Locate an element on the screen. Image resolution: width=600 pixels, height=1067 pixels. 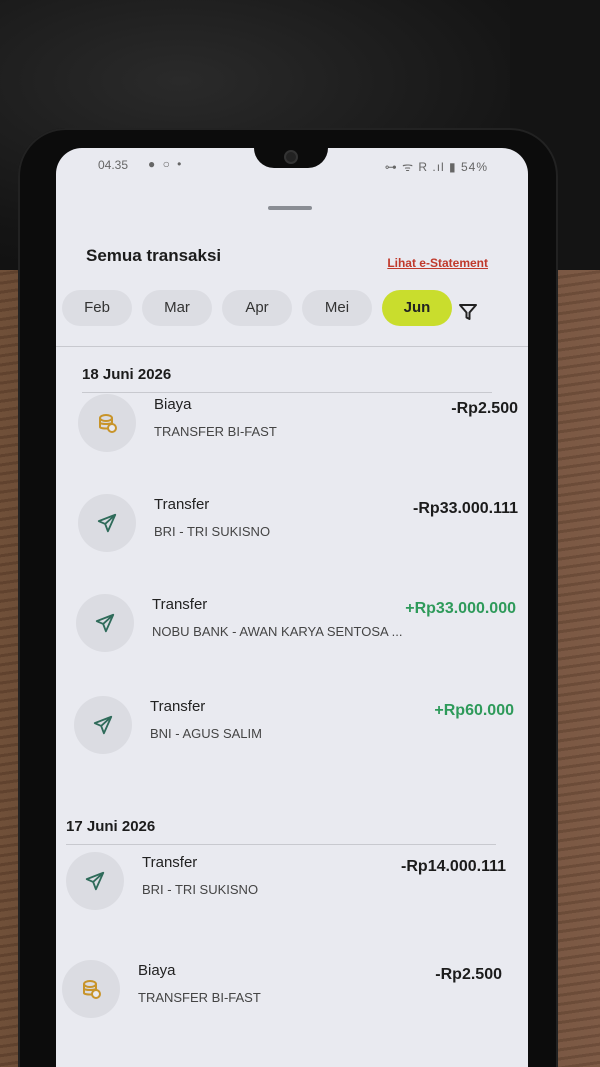
estatement-link: Lihat e-Statement is located at coordinates (437, 263).